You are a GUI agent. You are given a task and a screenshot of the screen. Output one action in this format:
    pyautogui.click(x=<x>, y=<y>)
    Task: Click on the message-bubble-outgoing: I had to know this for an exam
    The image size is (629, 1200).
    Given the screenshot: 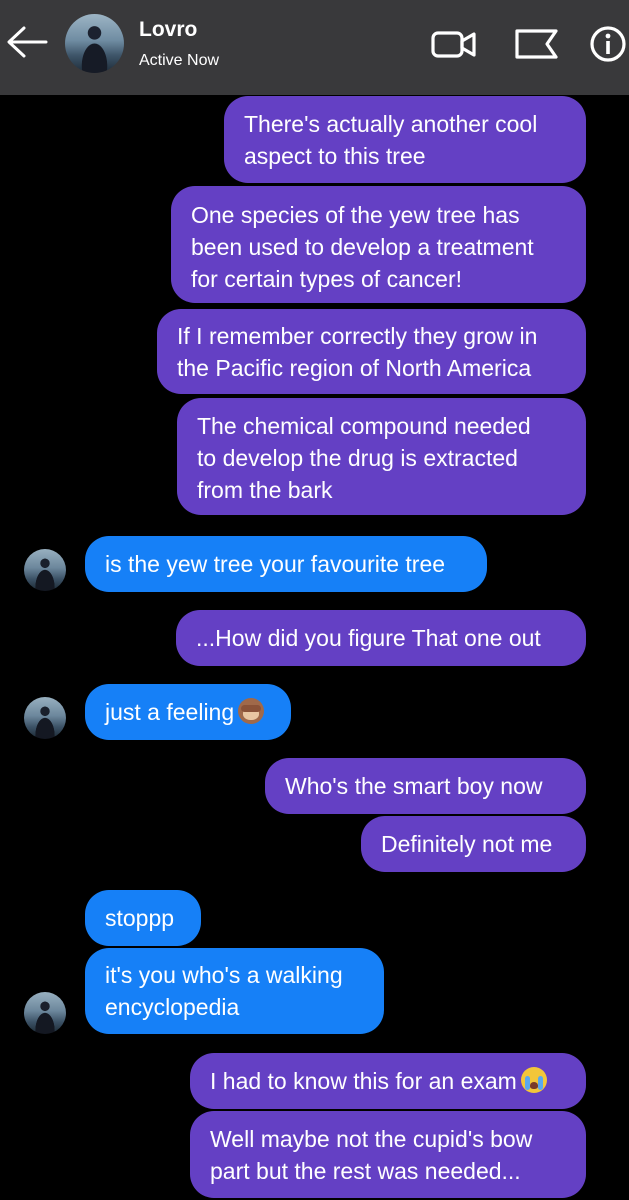 What is the action you would take?
    pyautogui.click(x=388, y=1081)
    